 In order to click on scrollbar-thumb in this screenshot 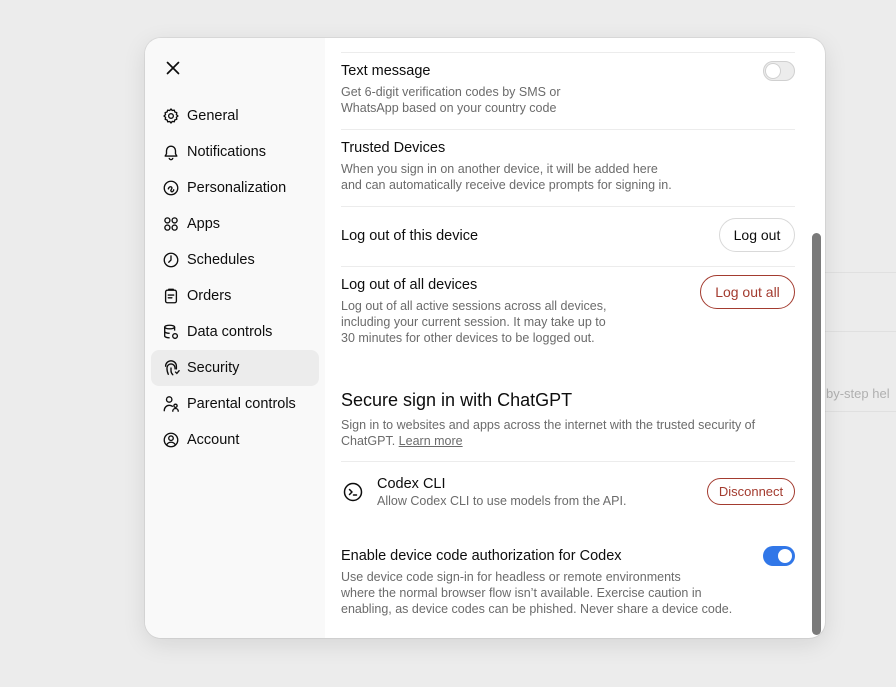, I will do `click(816, 434)`.